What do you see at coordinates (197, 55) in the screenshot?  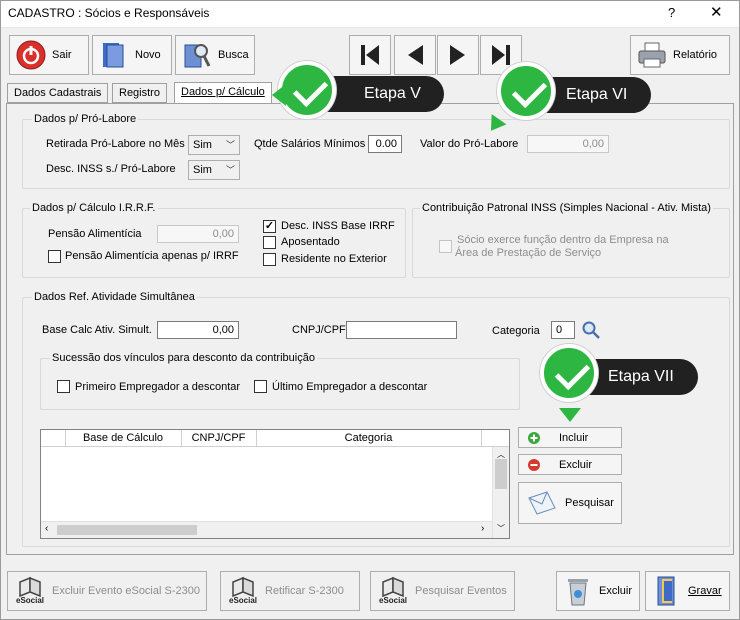 I see `search-folder-icon` at bounding box center [197, 55].